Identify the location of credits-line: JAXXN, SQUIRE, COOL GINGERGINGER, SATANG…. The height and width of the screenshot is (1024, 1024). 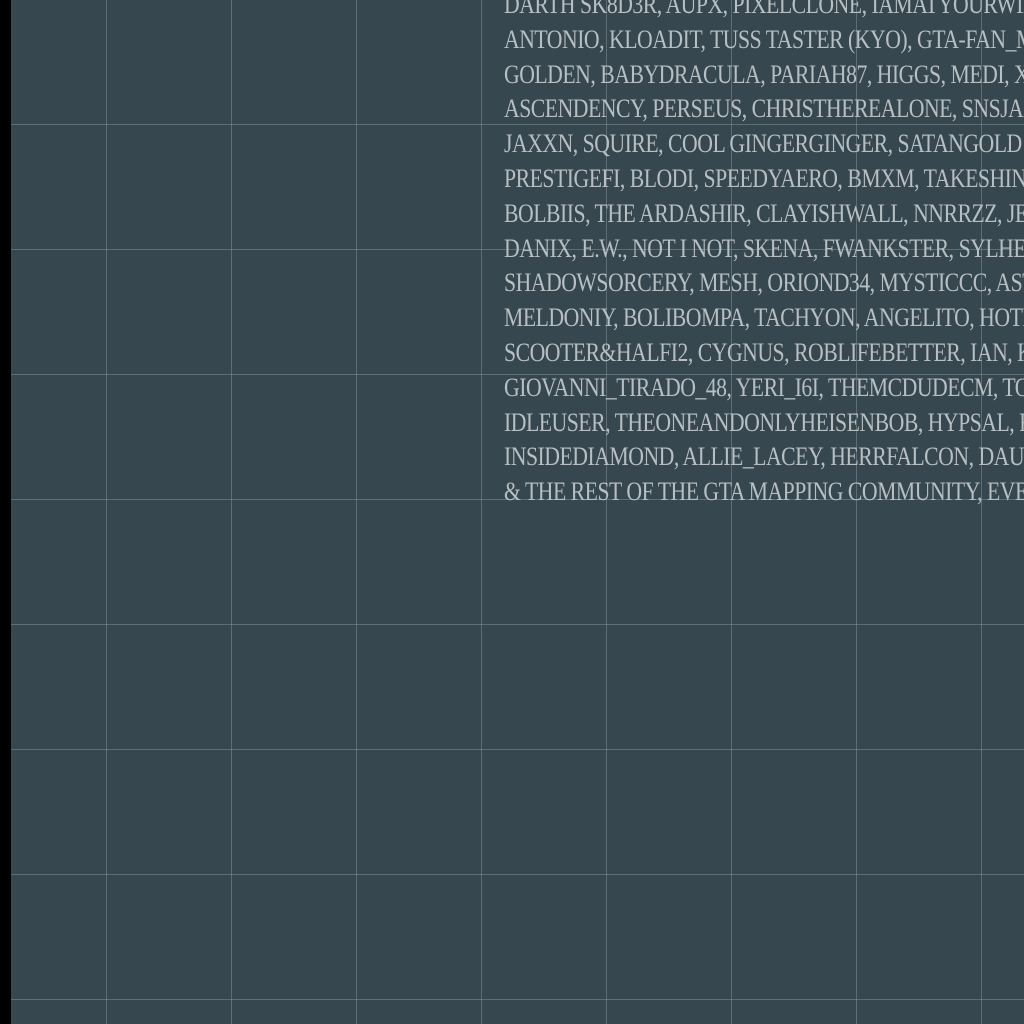
(764, 143).